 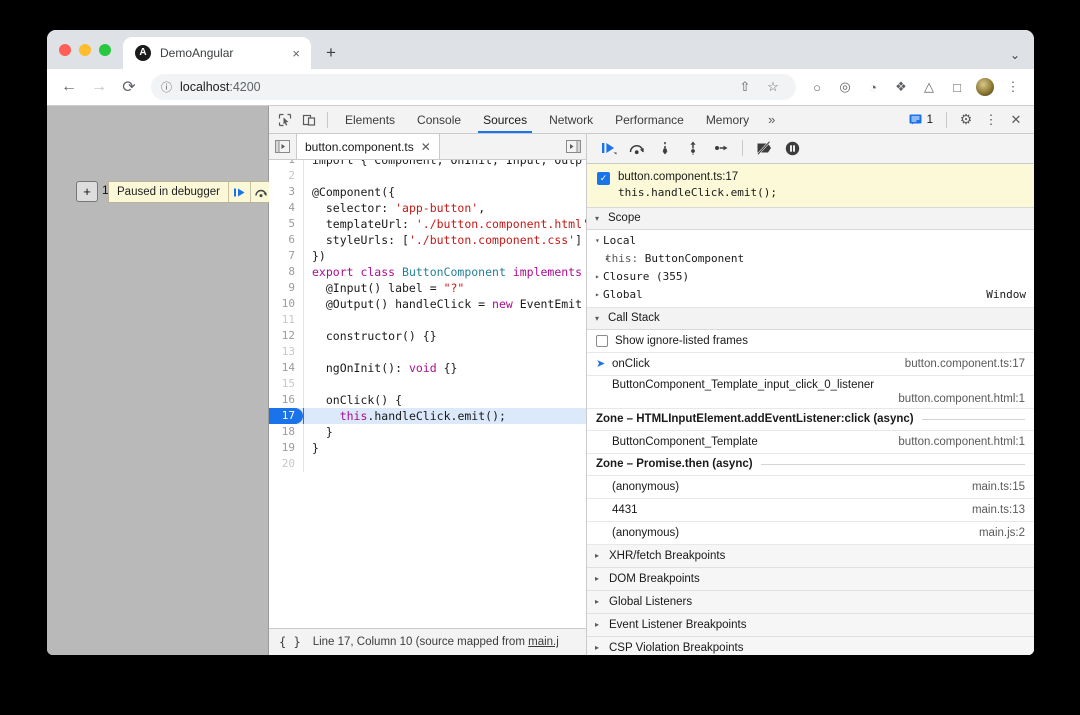 What do you see at coordinates (810, 277) in the screenshot?
I see `scope-group-closure: ▸ Closure (355)` at bounding box center [810, 277].